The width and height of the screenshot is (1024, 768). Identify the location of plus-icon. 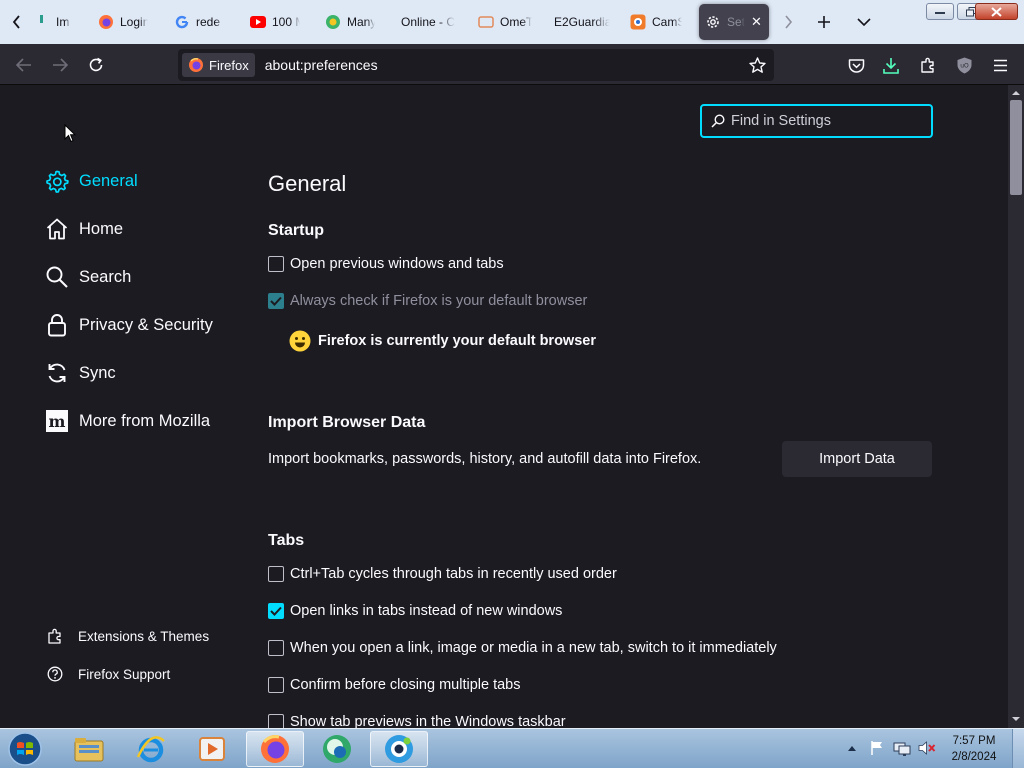
(824, 22).